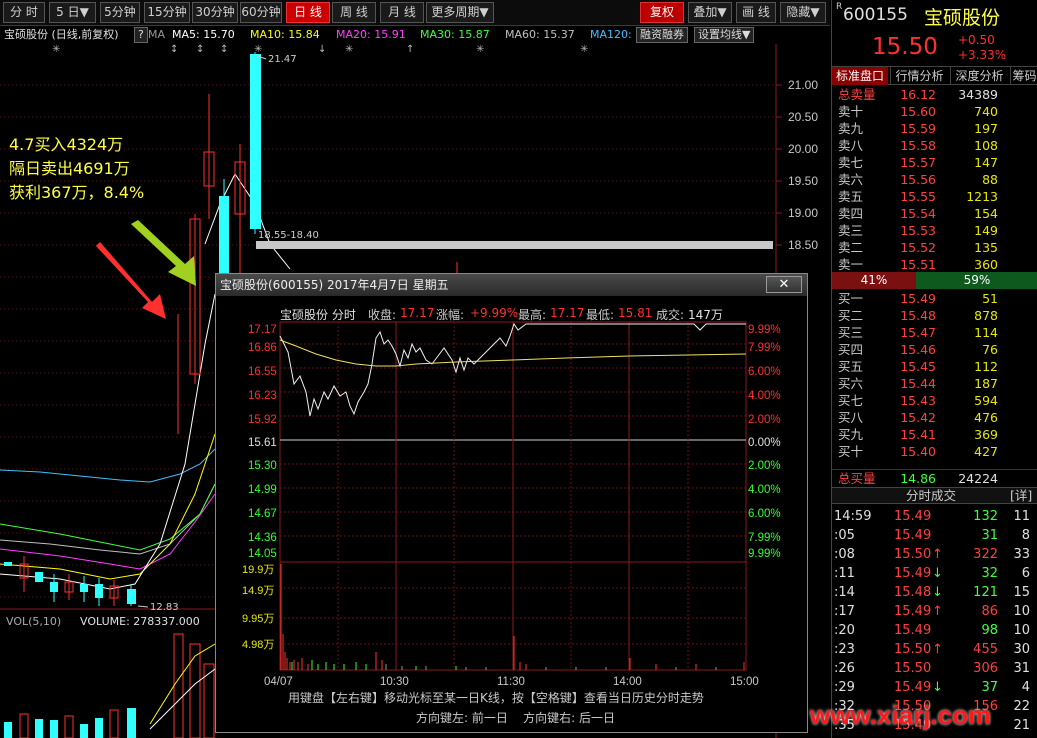  What do you see at coordinates (851, 451) in the screenshot?
I see `bids-level-label: 买十` at bounding box center [851, 451].